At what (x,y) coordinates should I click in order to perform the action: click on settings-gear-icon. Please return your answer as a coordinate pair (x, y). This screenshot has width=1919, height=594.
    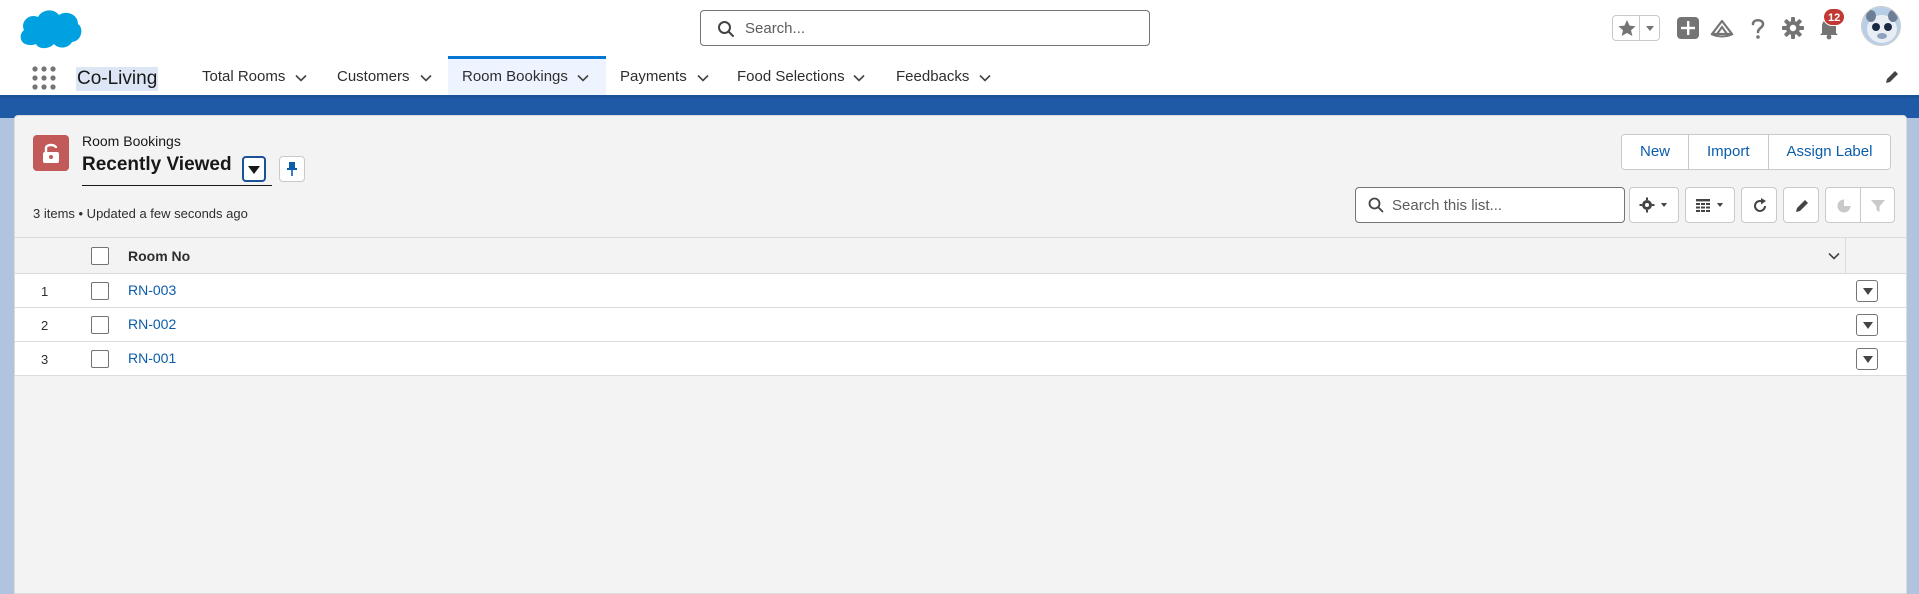
    Looking at the image, I should click on (1653, 205).